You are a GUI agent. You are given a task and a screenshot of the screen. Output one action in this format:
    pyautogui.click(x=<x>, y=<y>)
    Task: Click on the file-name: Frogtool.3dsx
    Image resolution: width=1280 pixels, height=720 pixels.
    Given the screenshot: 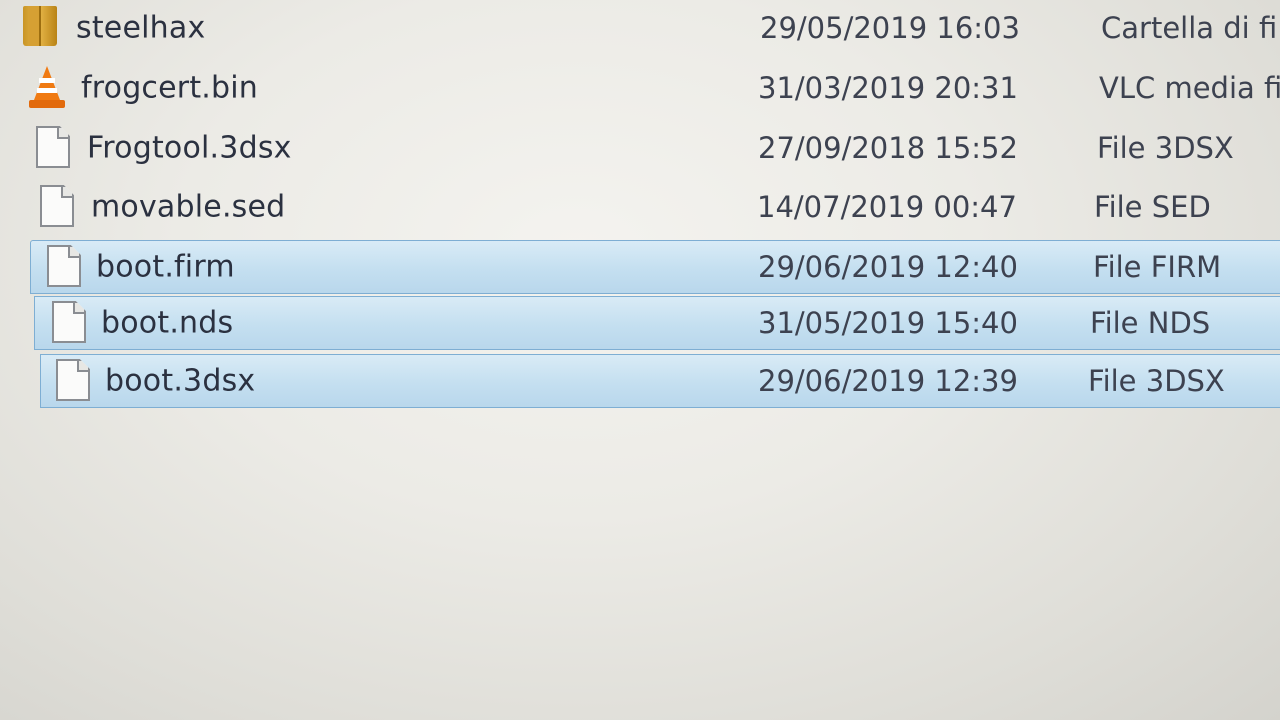 What is the action you would take?
    pyautogui.click(x=189, y=148)
    